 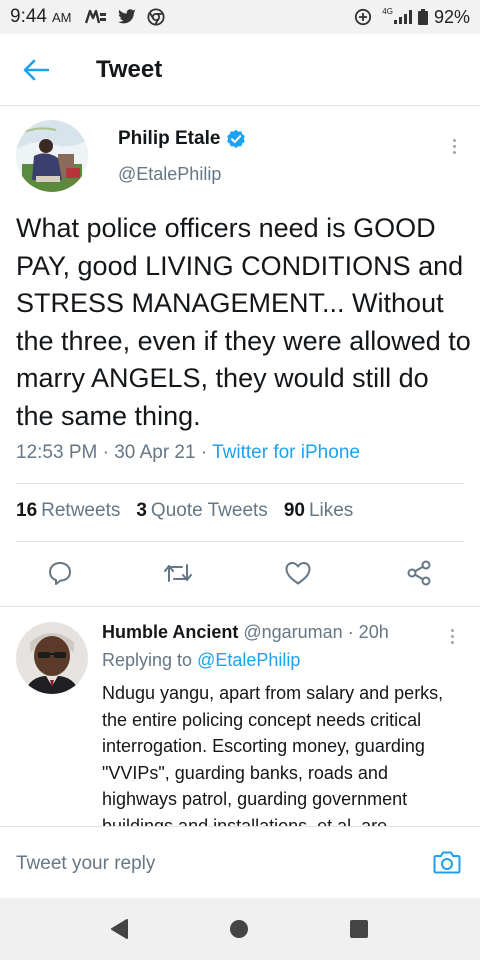 I want to click on likes-stat: 90 Likes, so click(x=319, y=511).